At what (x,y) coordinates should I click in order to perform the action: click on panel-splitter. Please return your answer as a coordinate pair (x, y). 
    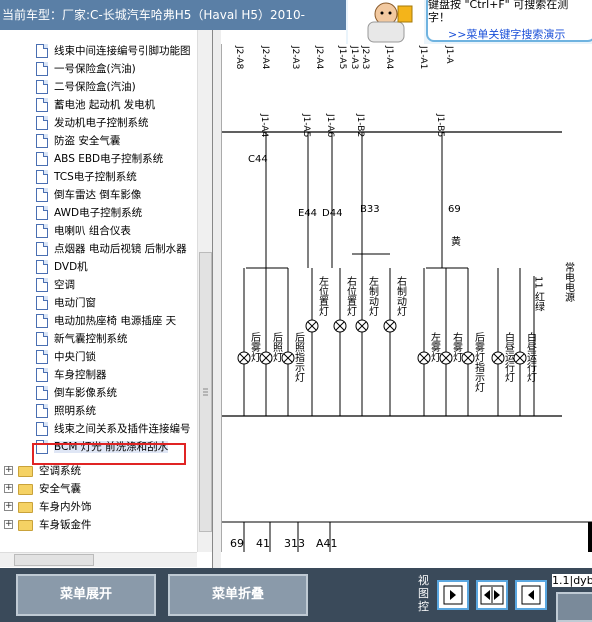
    Looking at the image, I should click on (217, 299).